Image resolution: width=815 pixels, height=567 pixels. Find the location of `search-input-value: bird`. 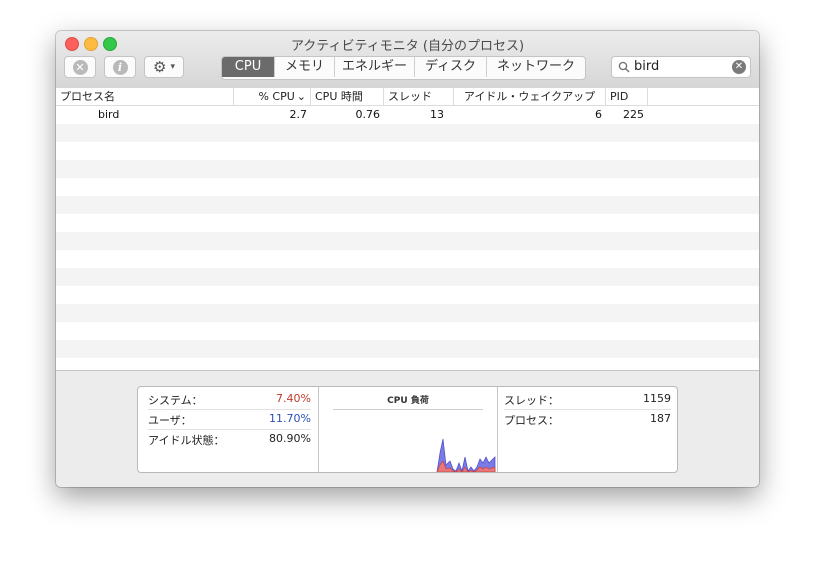

search-input-value: bird is located at coordinates (646, 66).